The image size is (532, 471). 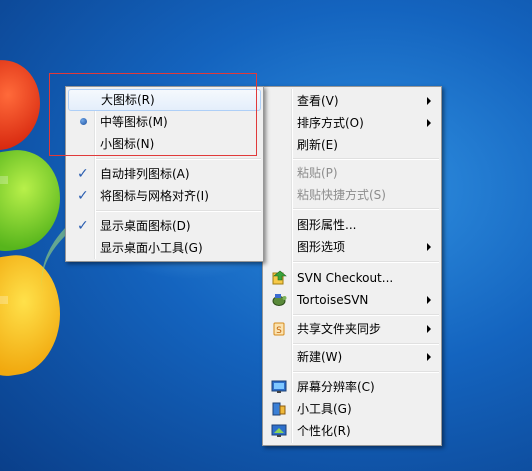 What do you see at coordinates (317, 145) in the screenshot?
I see `menu-item-label: 刷新(E)` at bounding box center [317, 145].